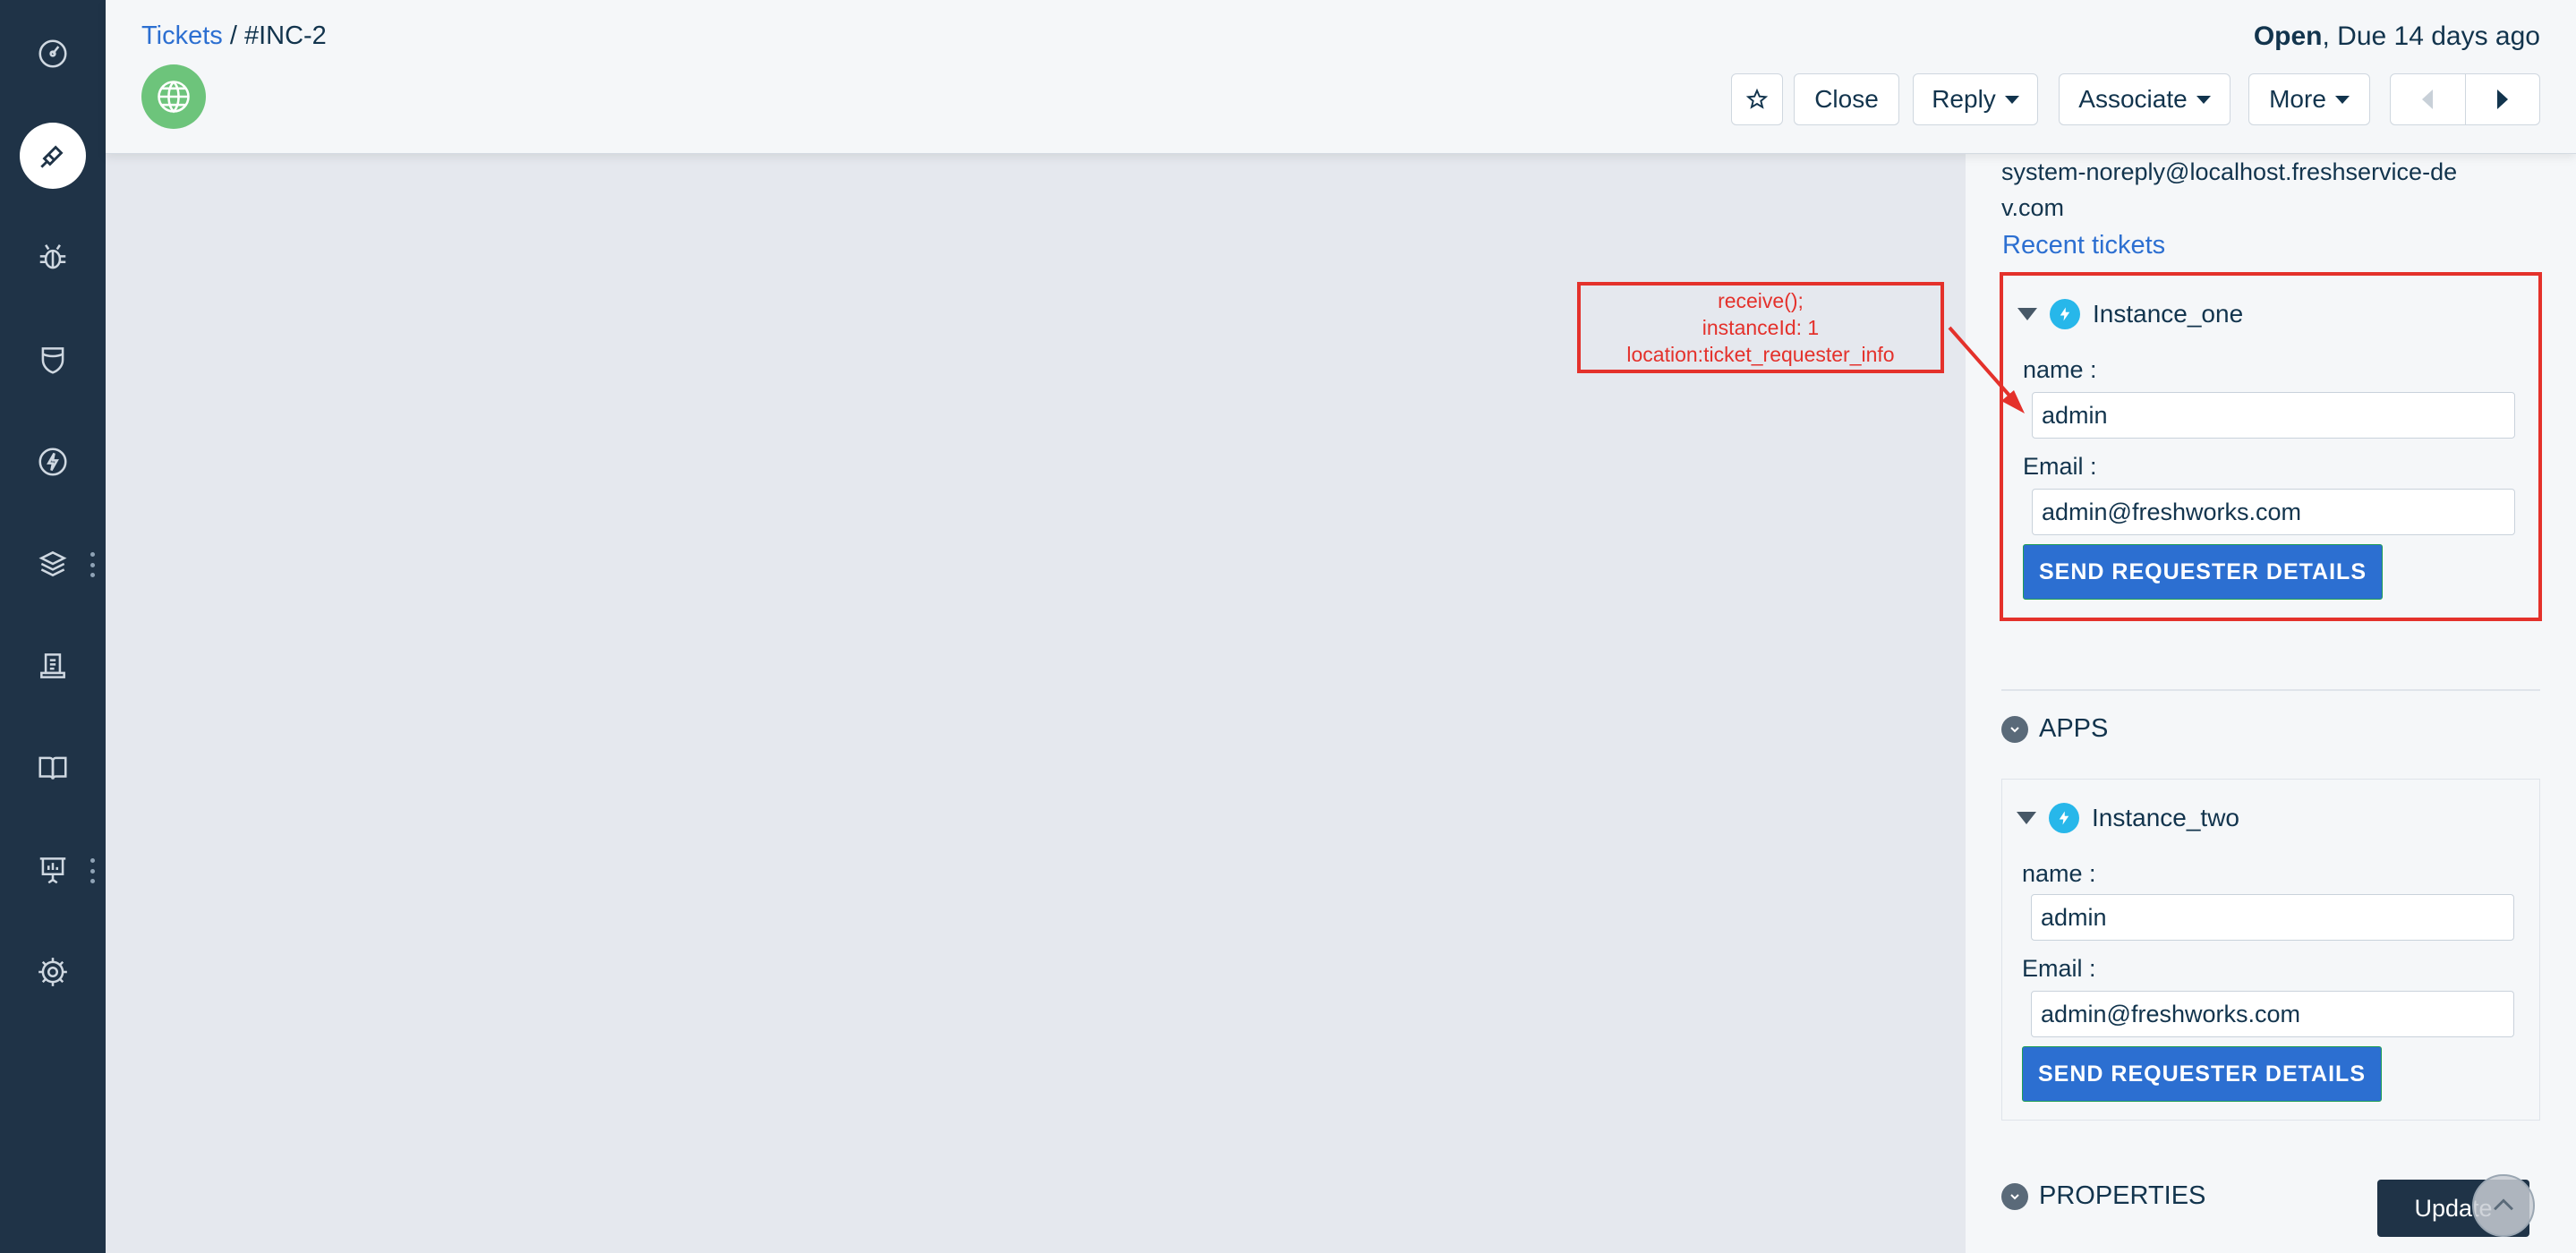 The image size is (2576, 1253). Describe the element at coordinates (2033, 207) in the screenshot. I see `requester-email-line-2: v.com` at that location.